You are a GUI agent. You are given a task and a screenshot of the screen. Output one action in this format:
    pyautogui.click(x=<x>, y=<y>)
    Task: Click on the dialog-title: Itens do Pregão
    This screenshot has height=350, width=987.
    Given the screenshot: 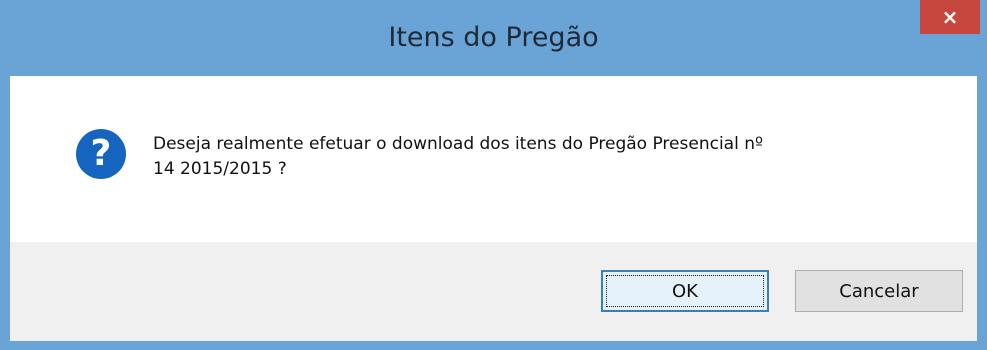 What is the action you would take?
    pyautogui.click(x=493, y=37)
    